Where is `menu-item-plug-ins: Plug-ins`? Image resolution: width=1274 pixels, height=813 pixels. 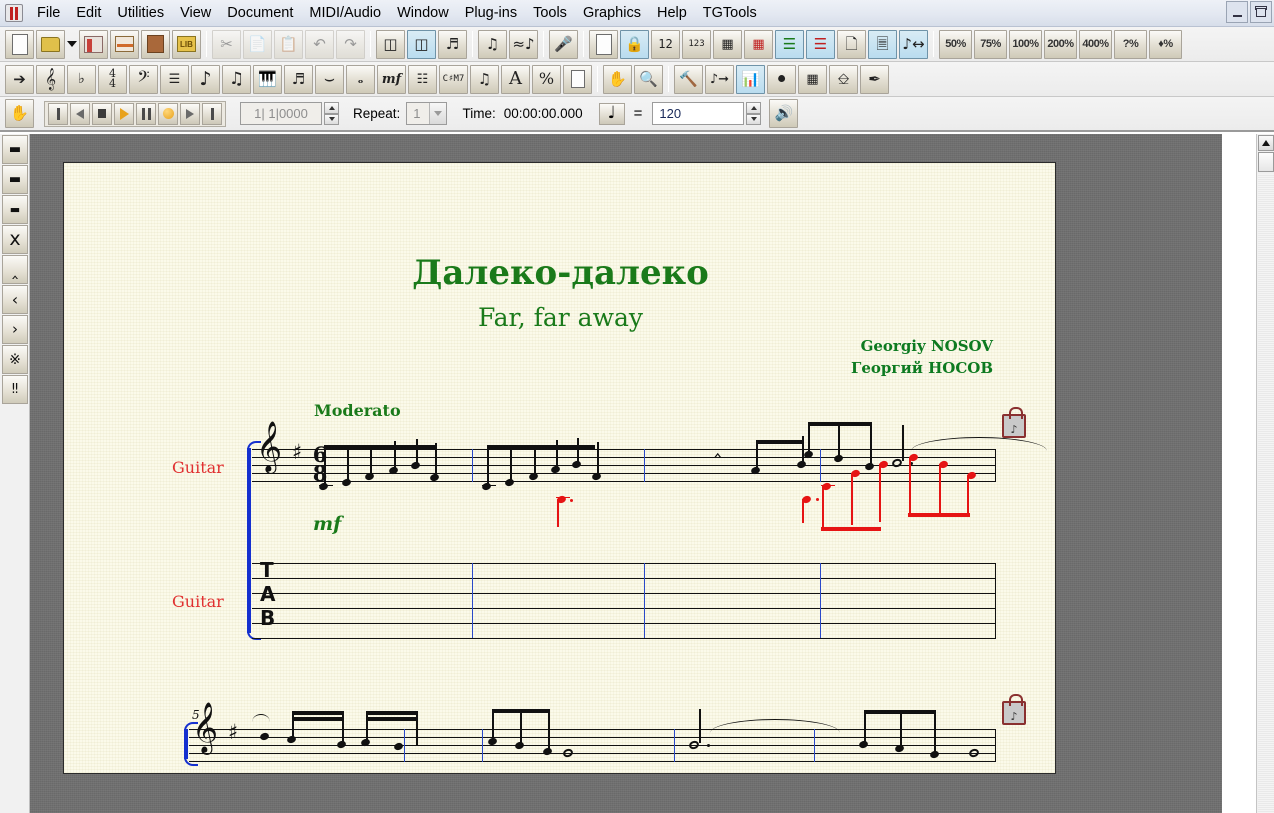
menu-item-plug-ins: Plug-ins is located at coordinates (491, 13).